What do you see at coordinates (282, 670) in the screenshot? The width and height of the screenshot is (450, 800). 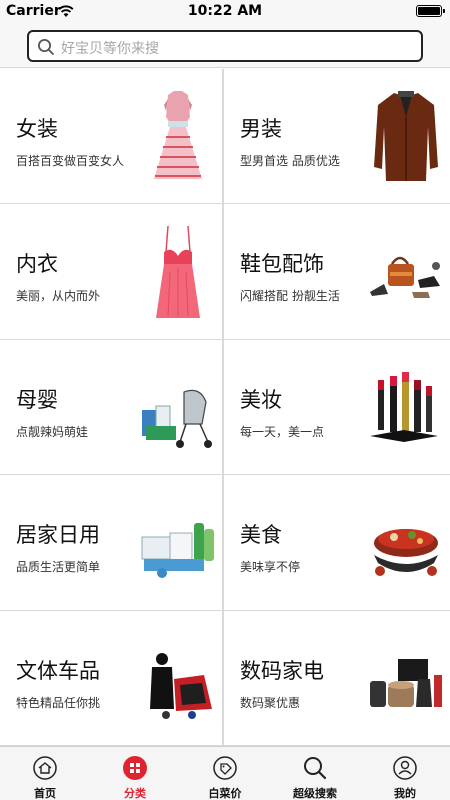 I see `category-title: 数码家电` at bounding box center [282, 670].